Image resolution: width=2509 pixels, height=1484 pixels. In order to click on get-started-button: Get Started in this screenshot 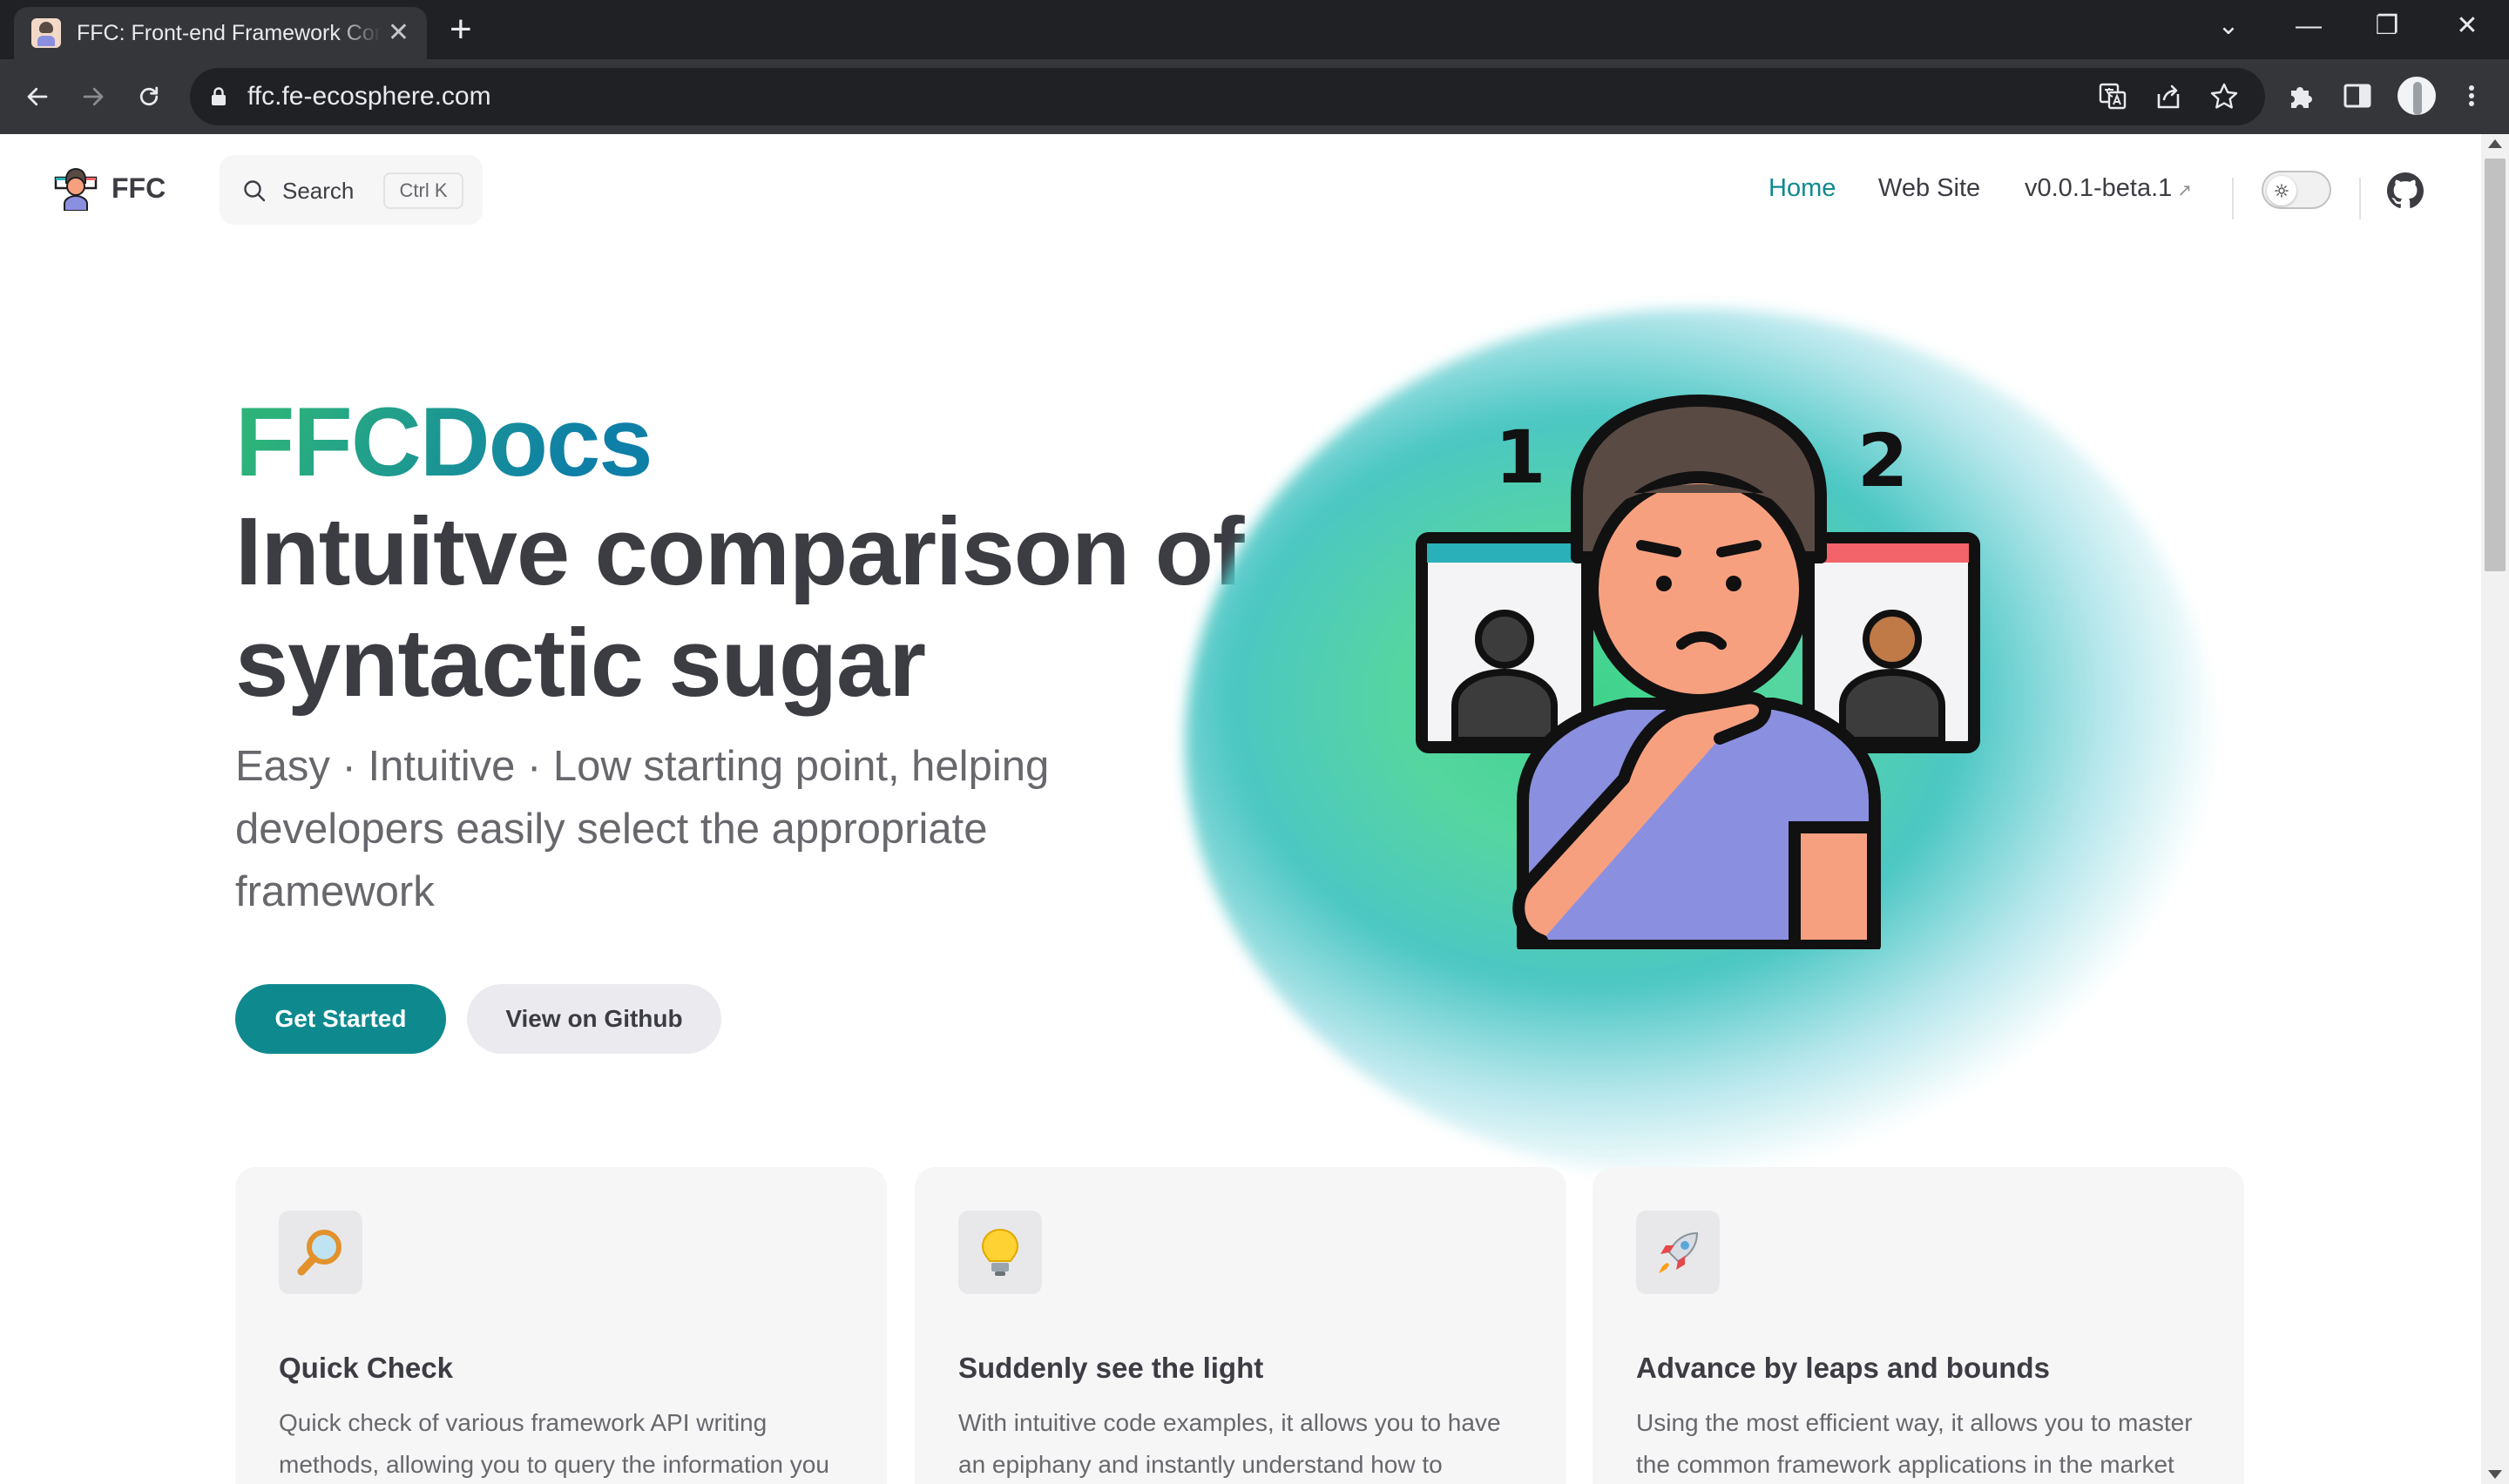, I will do `click(340, 1019)`.